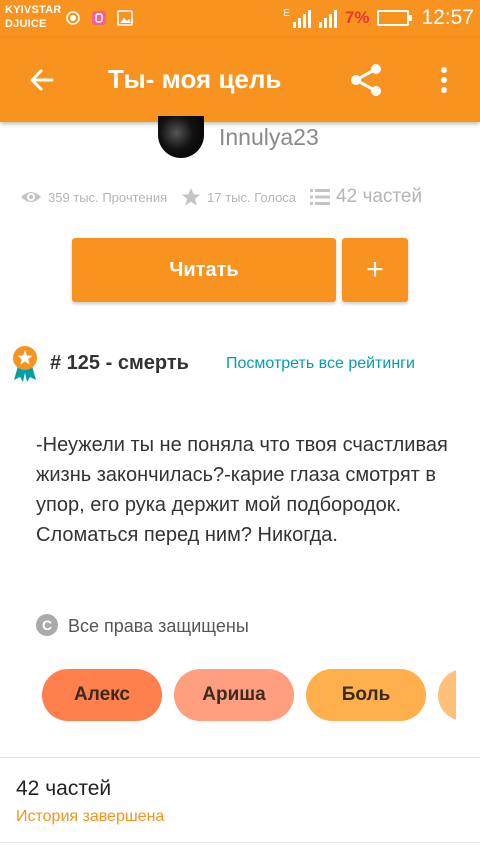 This screenshot has width=480, height=854. Describe the element at coordinates (26, 24) in the screenshot. I see `carrier-line-2: DJUICE` at that location.